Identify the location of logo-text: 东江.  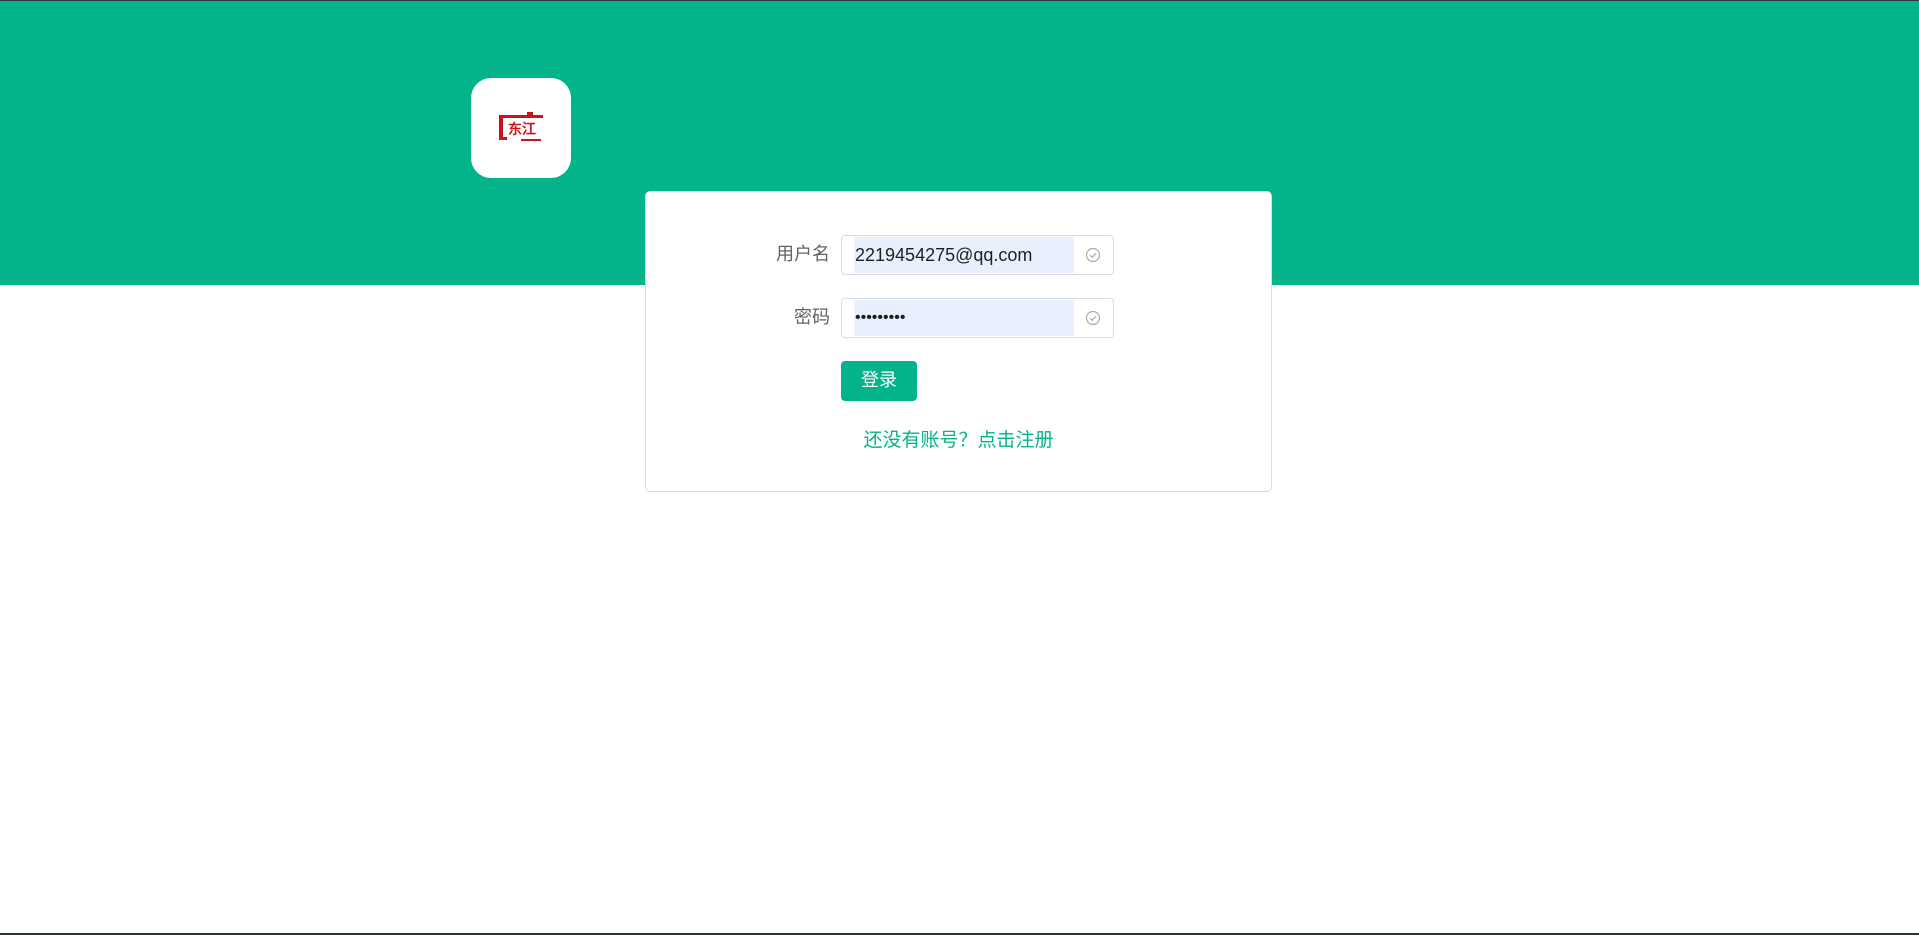
(522, 129).